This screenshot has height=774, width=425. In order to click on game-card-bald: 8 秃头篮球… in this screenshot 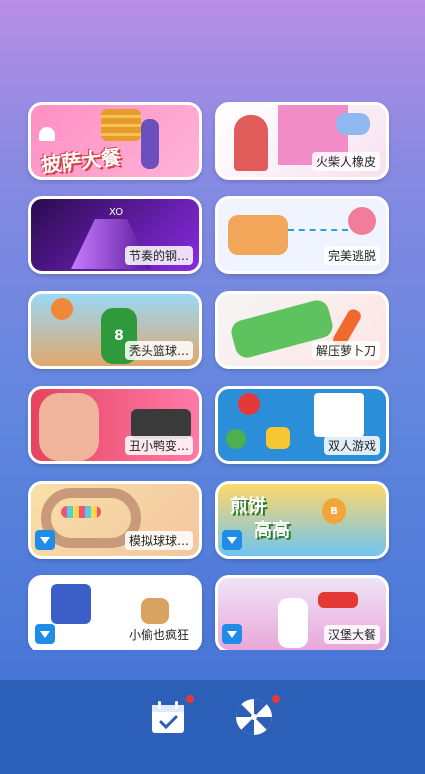, I will do `click(115, 330)`.